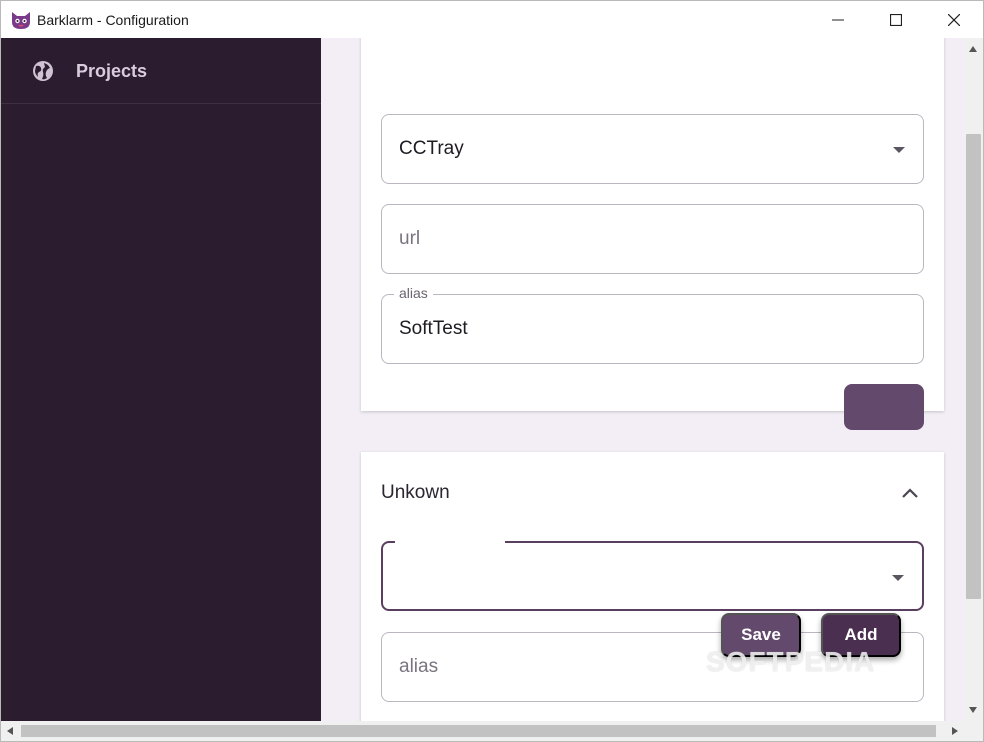 The height and width of the screenshot is (742, 984). I want to click on horizontal-scrollbar, so click(482, 731).